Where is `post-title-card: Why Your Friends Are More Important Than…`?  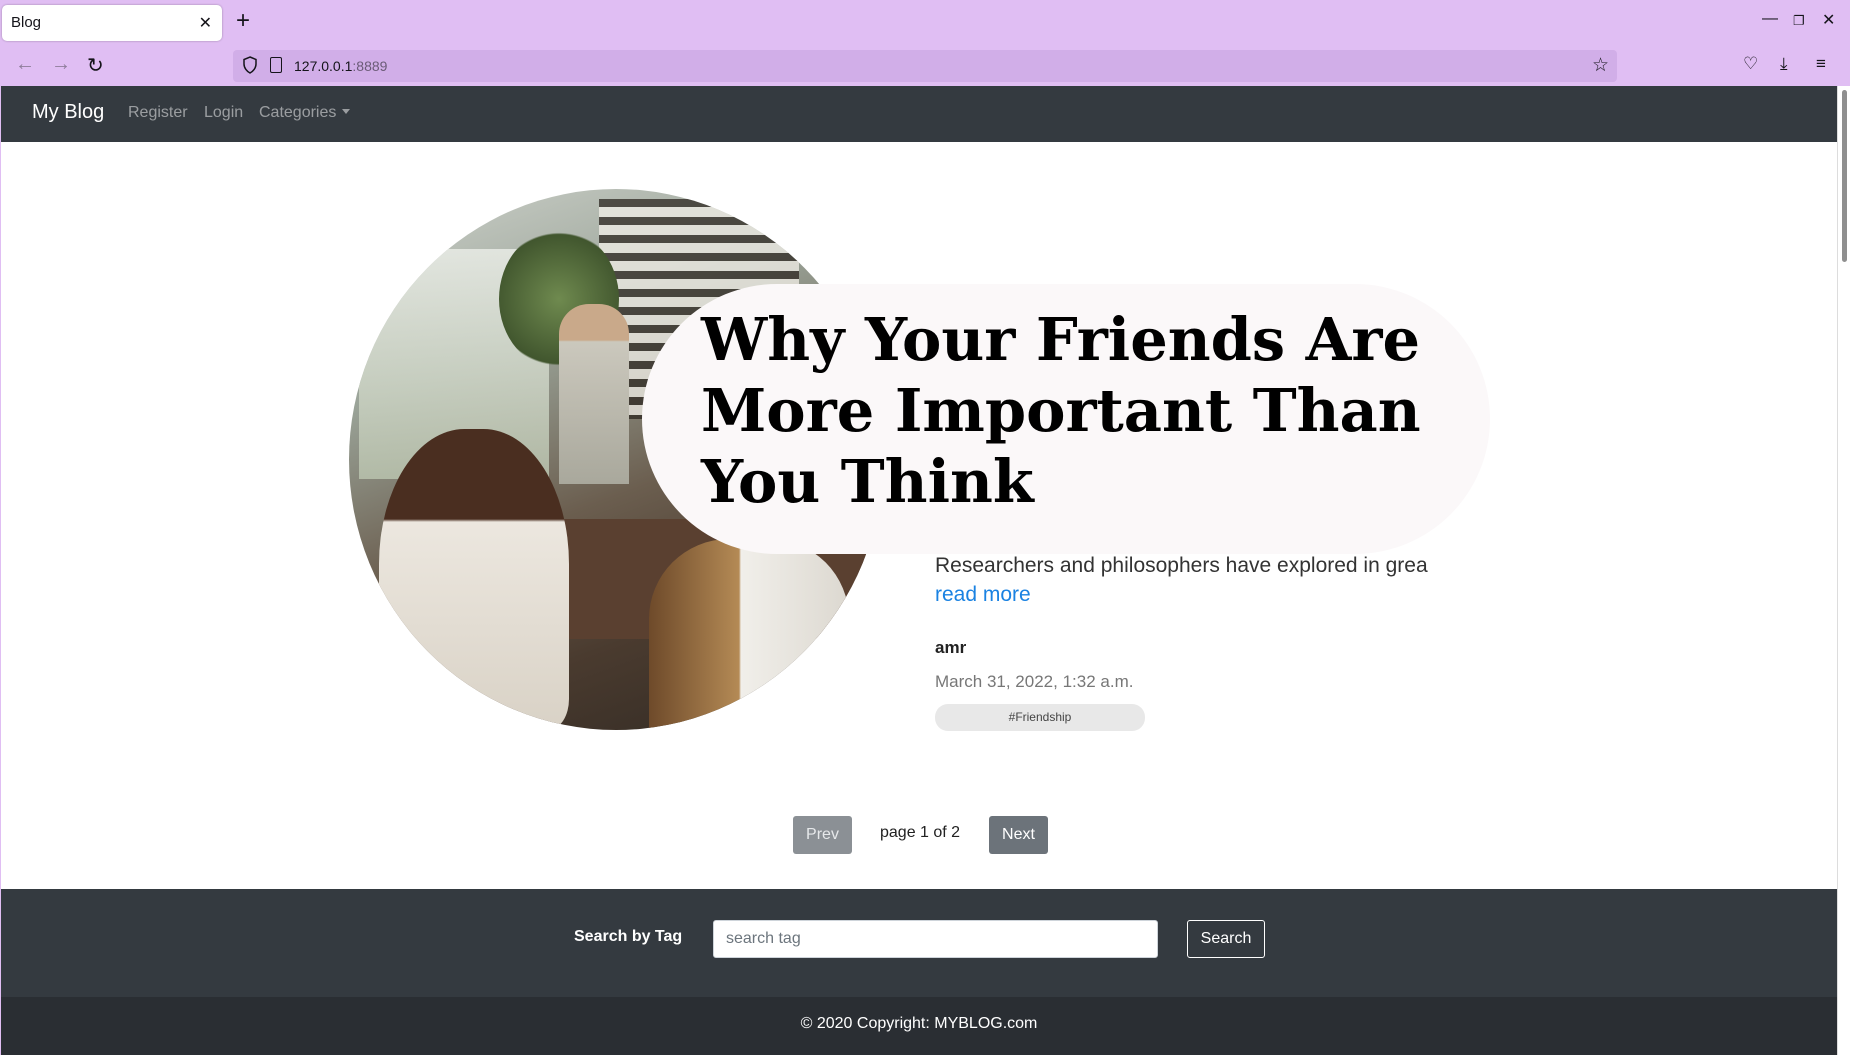
post-title-card: Why Your Friends Are More Important Than… is located at coordinates (1066, 419).